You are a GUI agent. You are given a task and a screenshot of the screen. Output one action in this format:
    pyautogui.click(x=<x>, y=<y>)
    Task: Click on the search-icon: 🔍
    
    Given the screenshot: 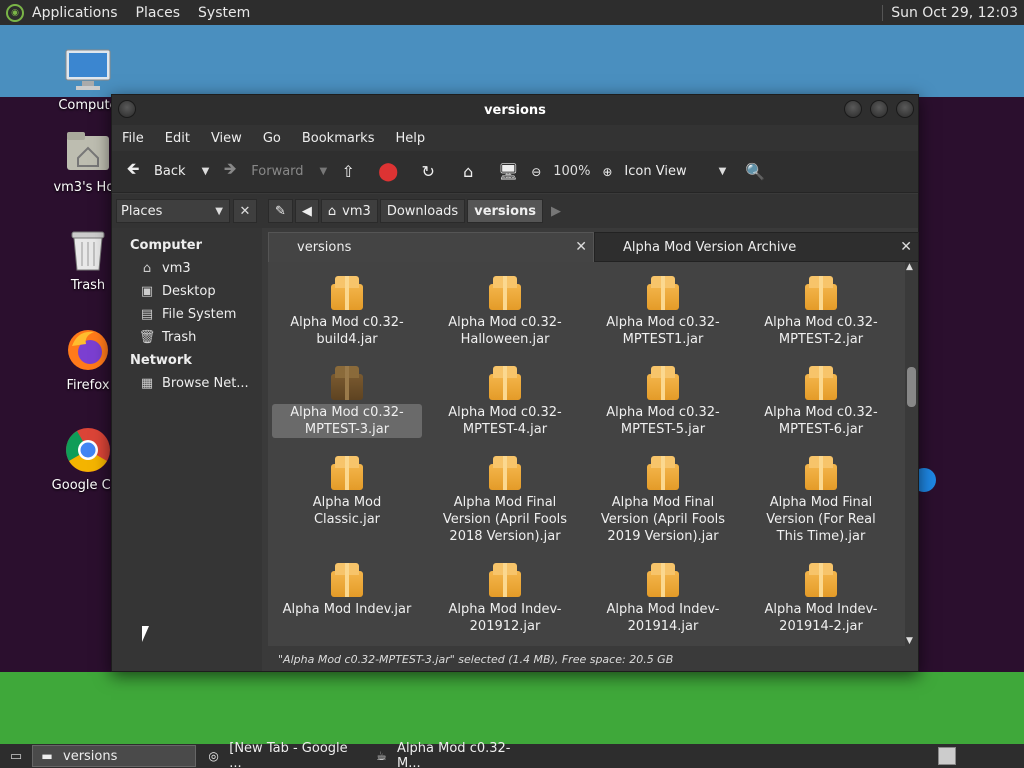 What is the action you would take?
    pyautogui.click(x=755, y=172)
    